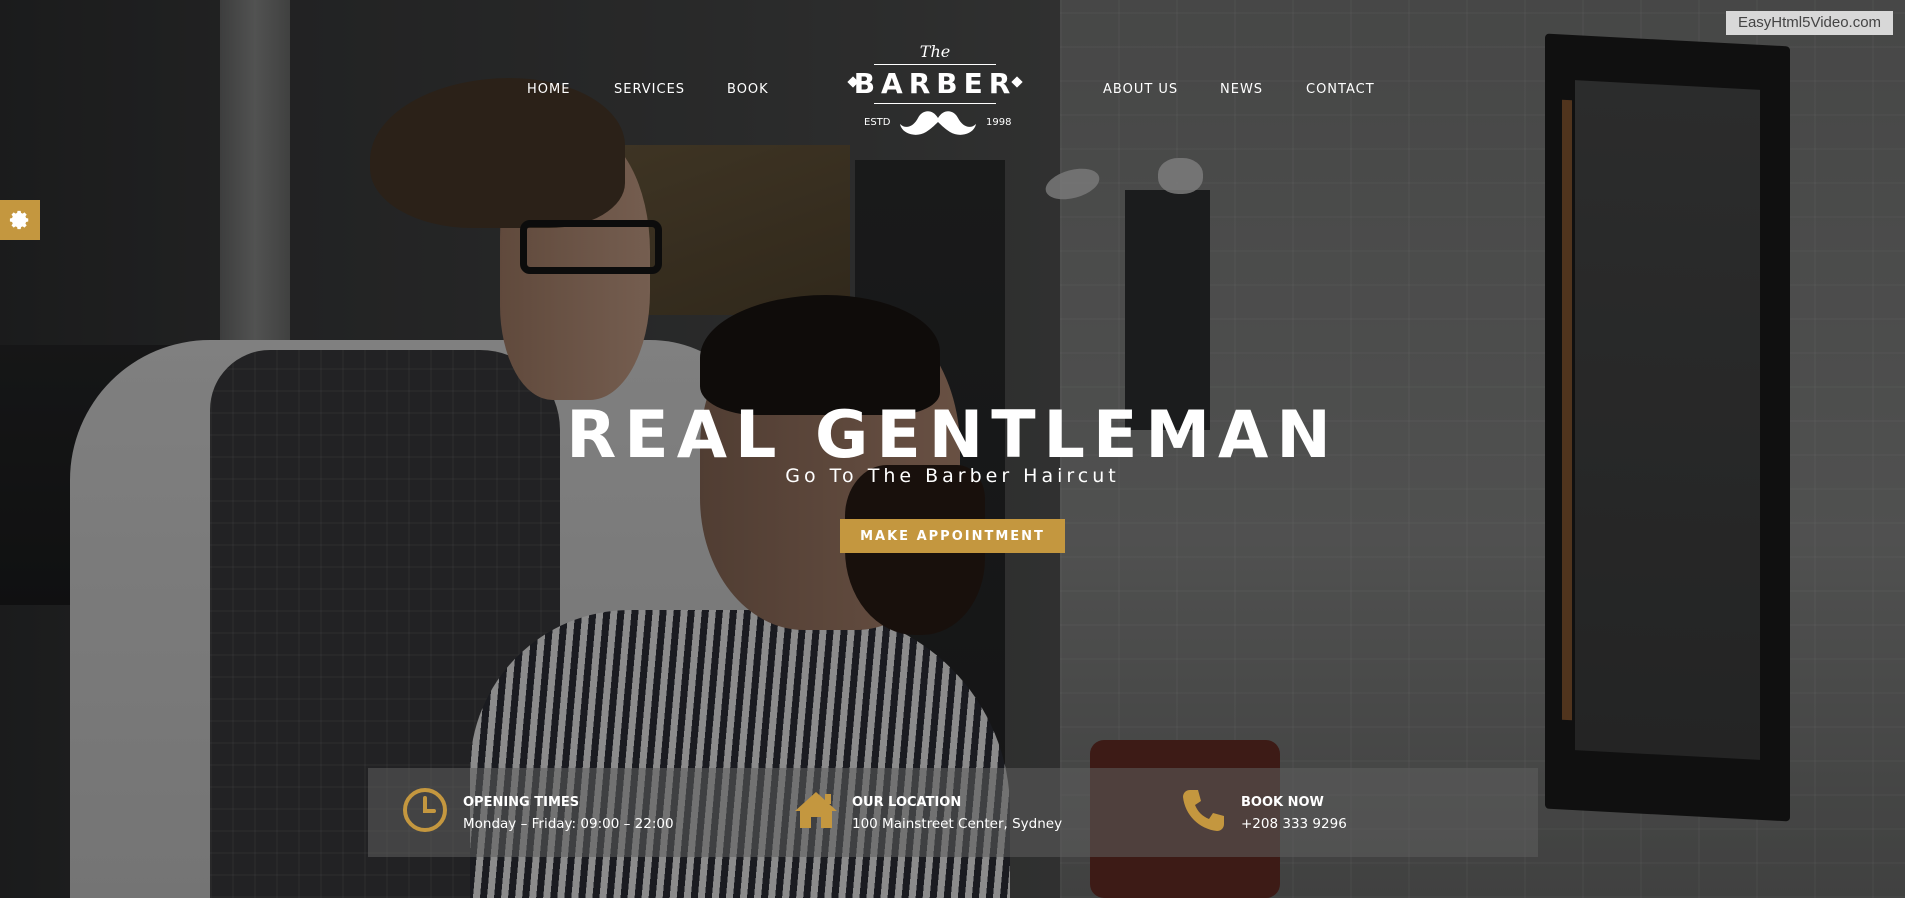 The width and height of the screenshot is (1905, 898). Describe the element at coordinates (938, 123) in the screenshot. I see `mustache-icon` at that location.